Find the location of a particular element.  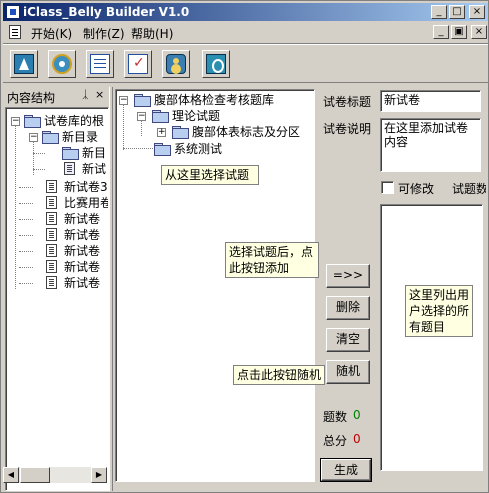

scroll-right-icon: ▶ is located at coordinates (99, 475).